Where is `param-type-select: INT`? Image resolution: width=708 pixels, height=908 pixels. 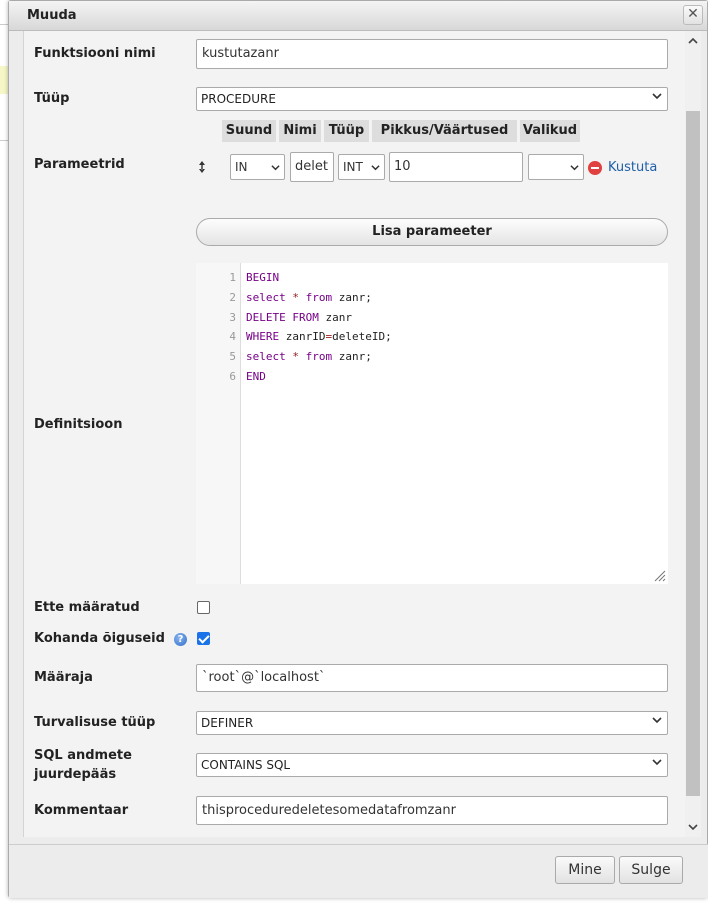 param-type-select: INT is located at coordinates (361, 167).